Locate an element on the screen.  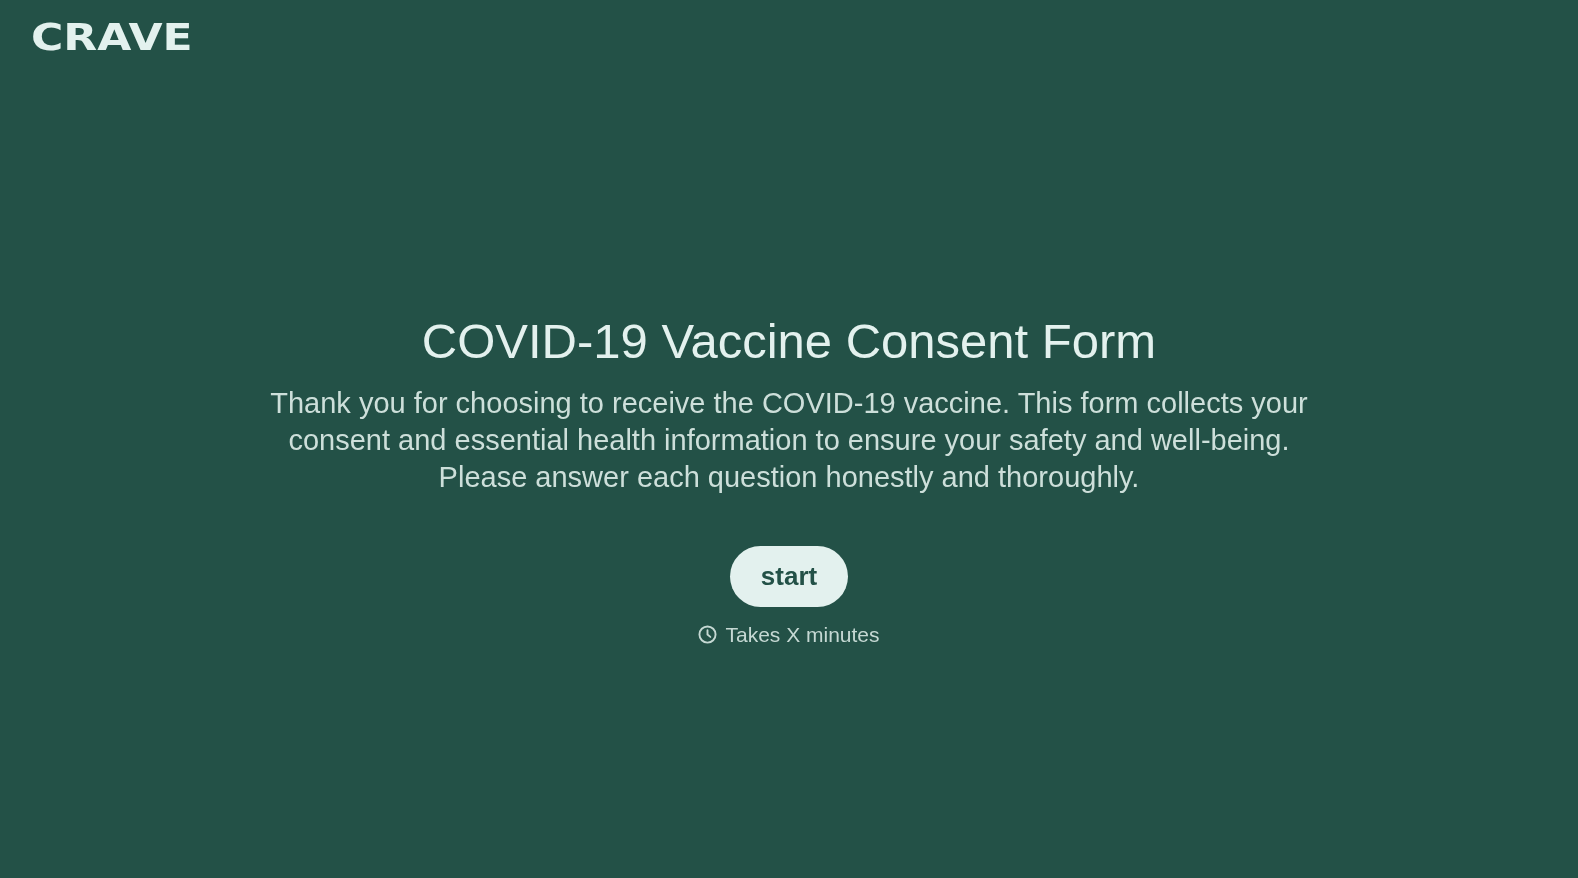
clock-icon is located at coordinates (708, 635).